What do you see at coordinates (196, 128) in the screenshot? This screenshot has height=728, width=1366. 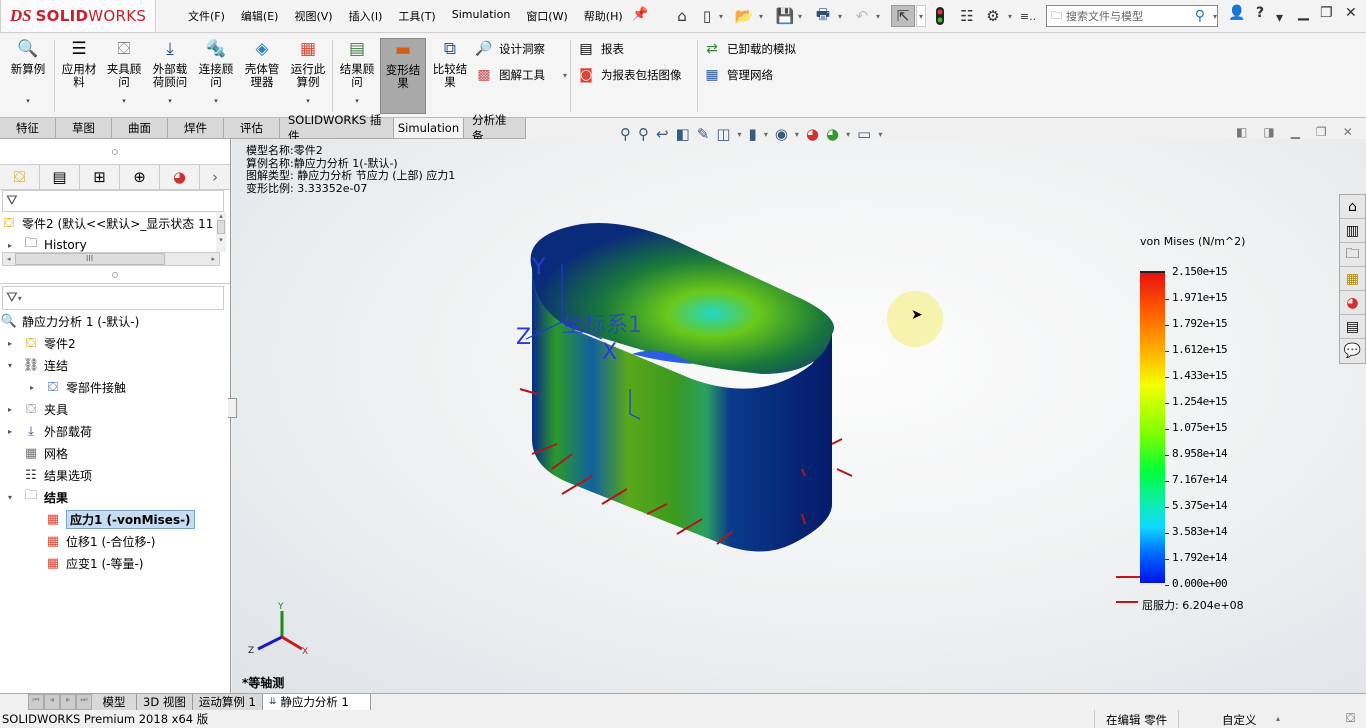 I see `tab-weldments: 焊件` at bounding box center [196, 128].